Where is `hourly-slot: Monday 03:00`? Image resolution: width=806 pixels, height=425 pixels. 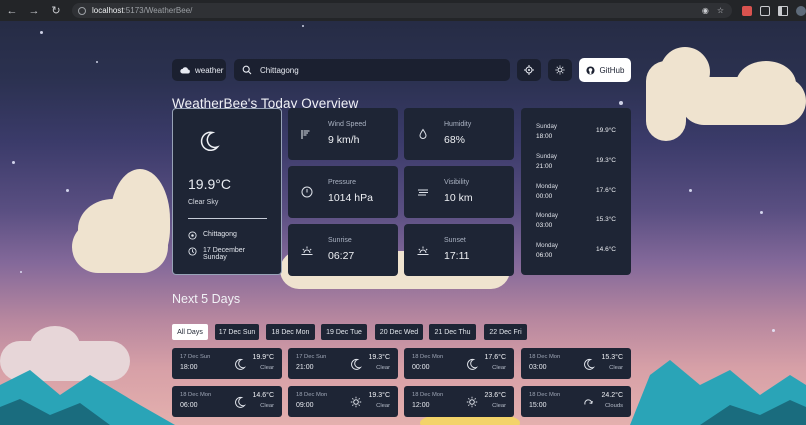 hourly-slot: Monday 03:00 is located at coordinates (547, 220).